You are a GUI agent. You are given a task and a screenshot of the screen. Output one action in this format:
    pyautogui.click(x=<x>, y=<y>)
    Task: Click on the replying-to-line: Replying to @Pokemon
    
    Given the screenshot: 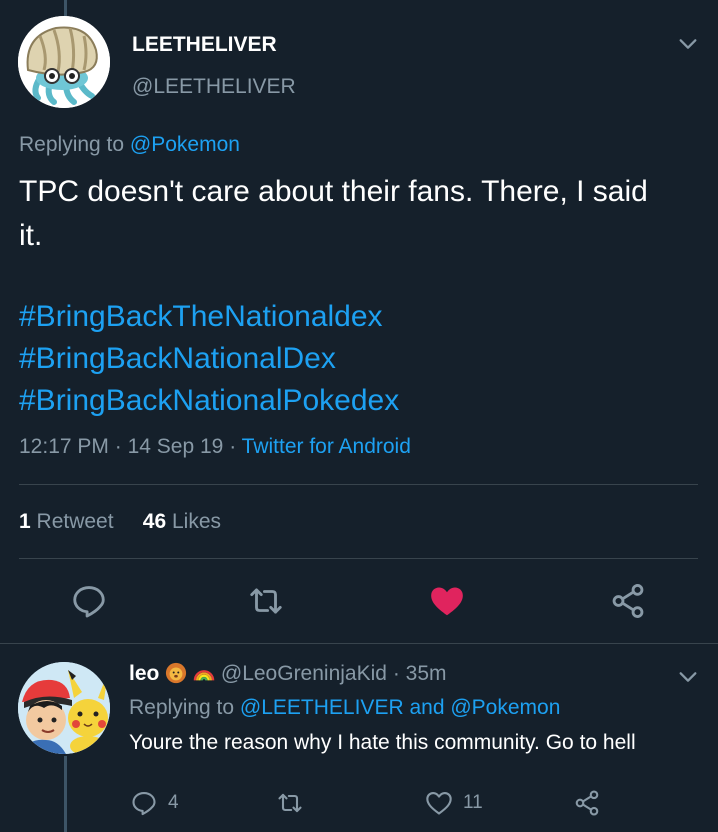 What is the action you would take?
    pyautogui.click(x=129, y=145)
    